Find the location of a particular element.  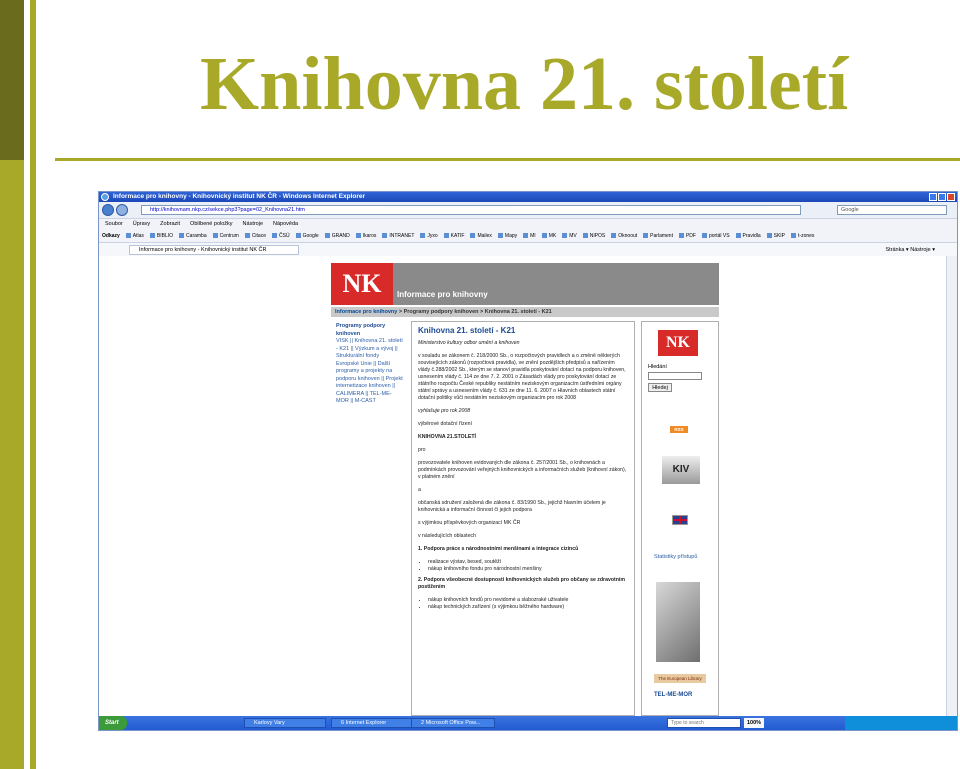

link-item: MK is located at coordinates (549, 236).